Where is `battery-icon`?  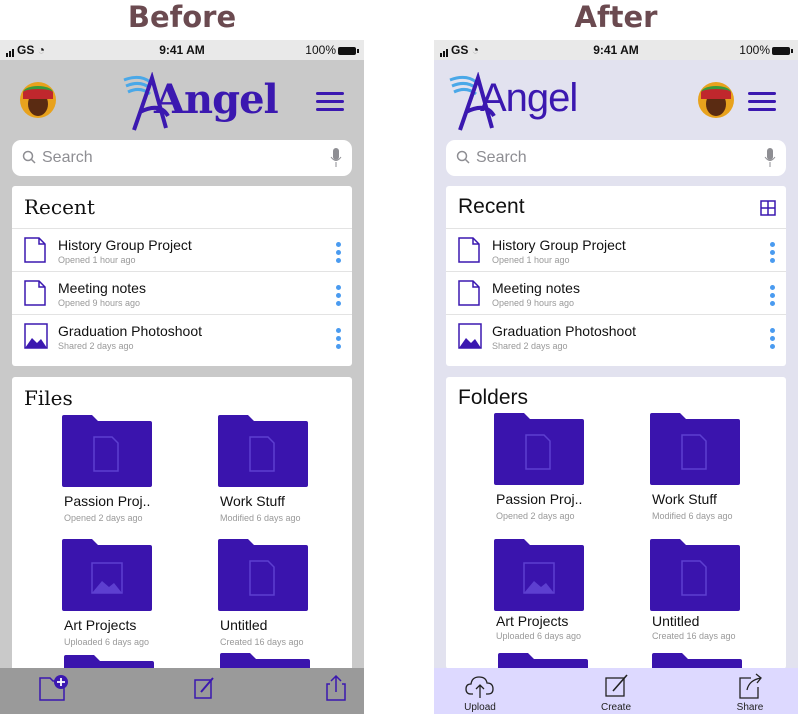 battery-icon is located at coordinates (782, 50).